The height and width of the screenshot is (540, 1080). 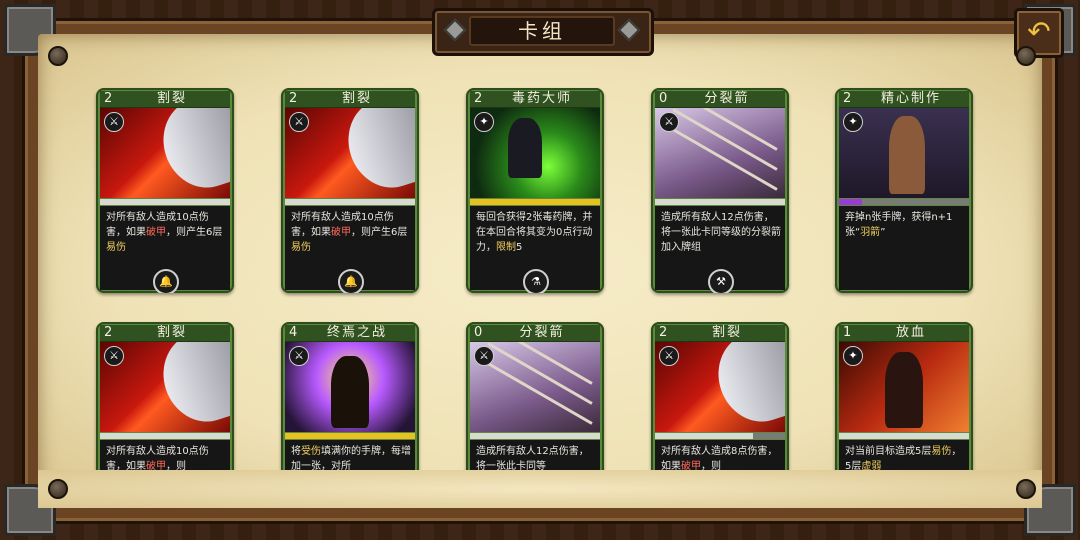 I want to click on card-description: 造成所有敌人12点伤害，将一张此卡同等级的分裂箭加入牌组, so click(x=721, y=232).